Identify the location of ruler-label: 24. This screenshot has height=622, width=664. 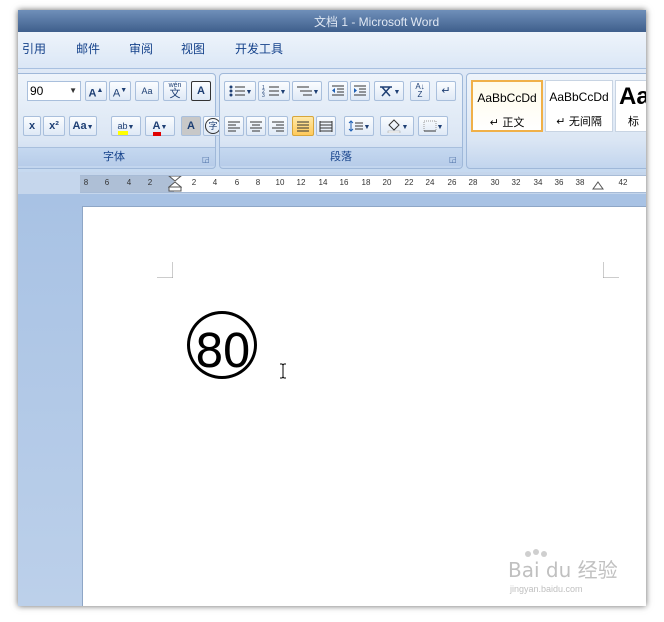
(430, 182).